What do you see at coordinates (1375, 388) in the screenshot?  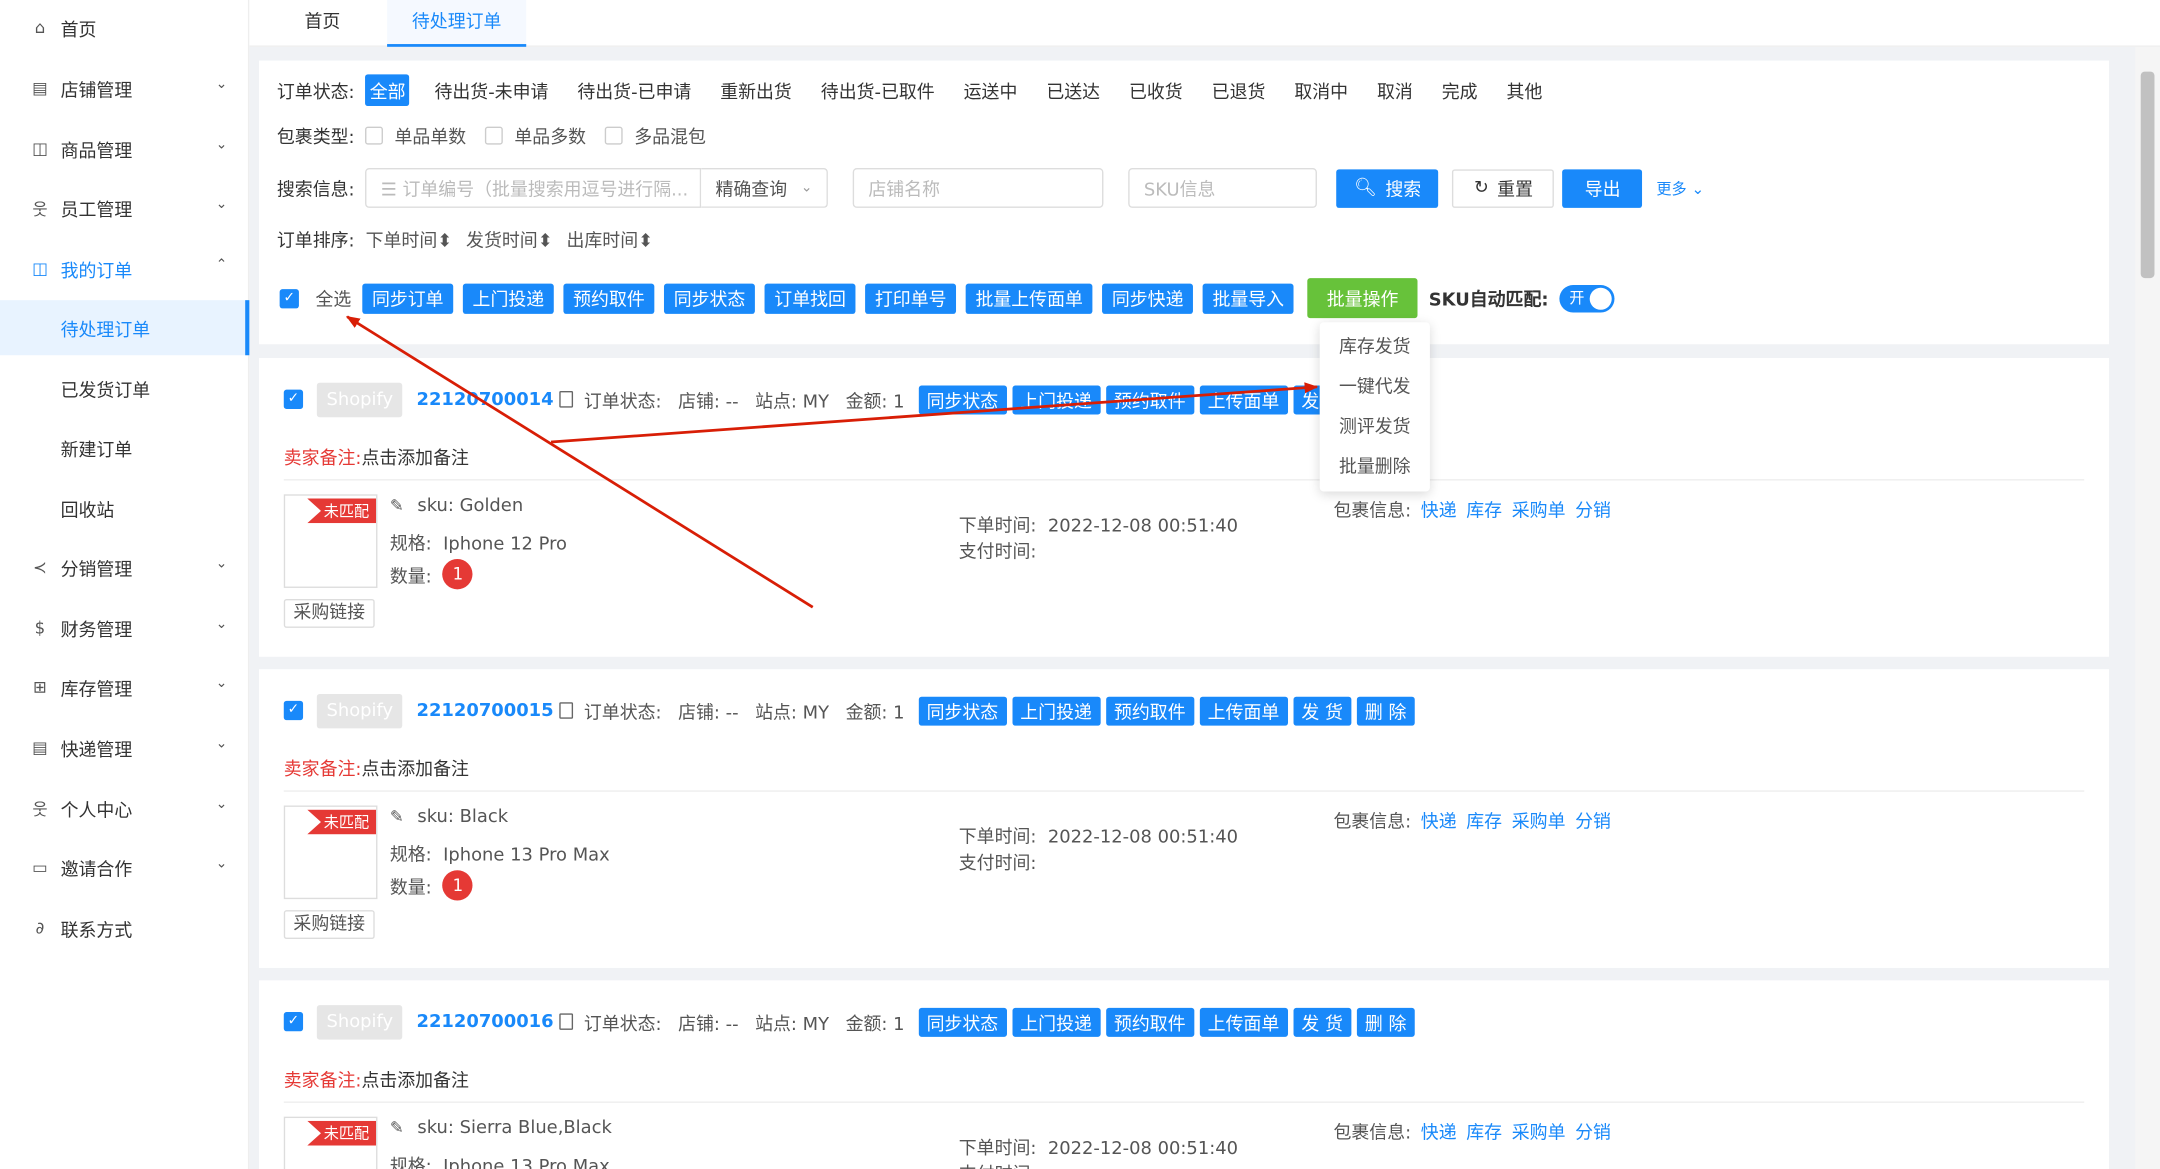 I see `menu-item-one-click-ship: 一键代发` at bounding box center [1375, 388].